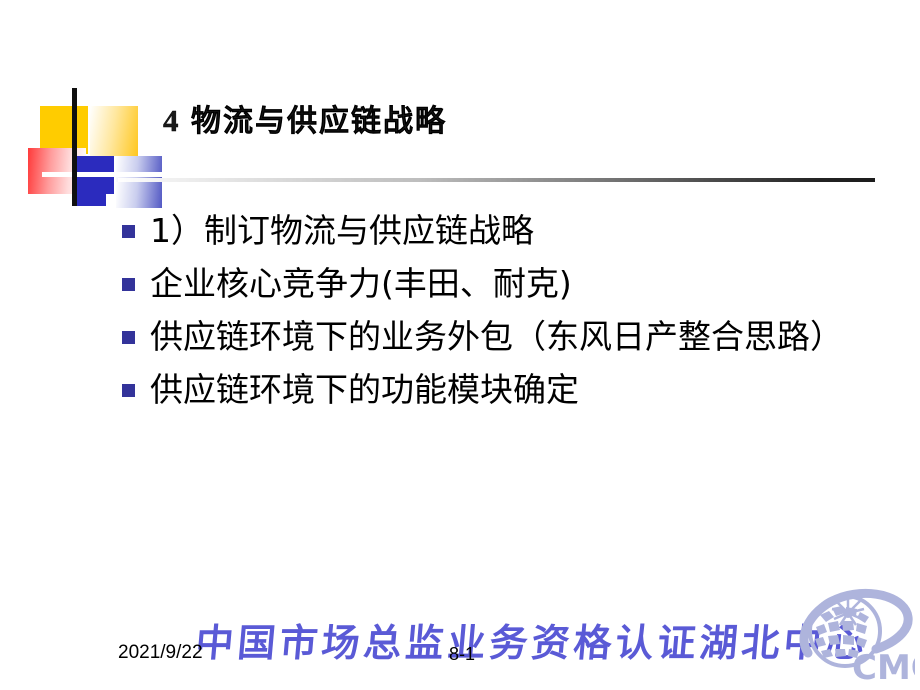 Image resolution: width=920 pixels, height=690 pixels. I want to click on bullet-text: 1）制订物流与供应链战略, so click(342, 230).